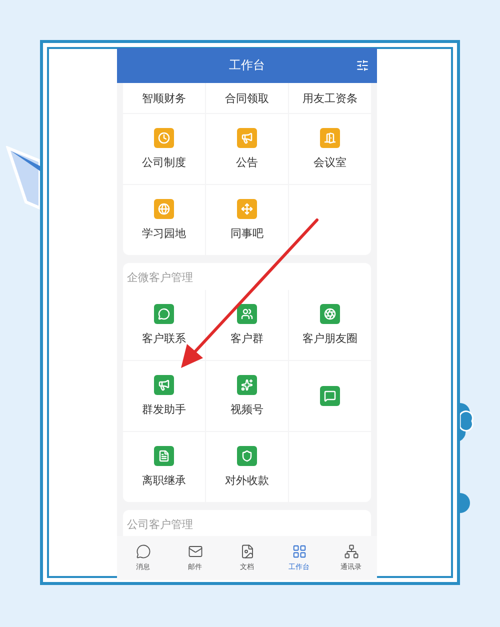 The image size is (500, 627). What do you see at coordinates (164, 149) in the screenshot?
I see `app-tile: 公司制度` at bounding box center [164, 149].